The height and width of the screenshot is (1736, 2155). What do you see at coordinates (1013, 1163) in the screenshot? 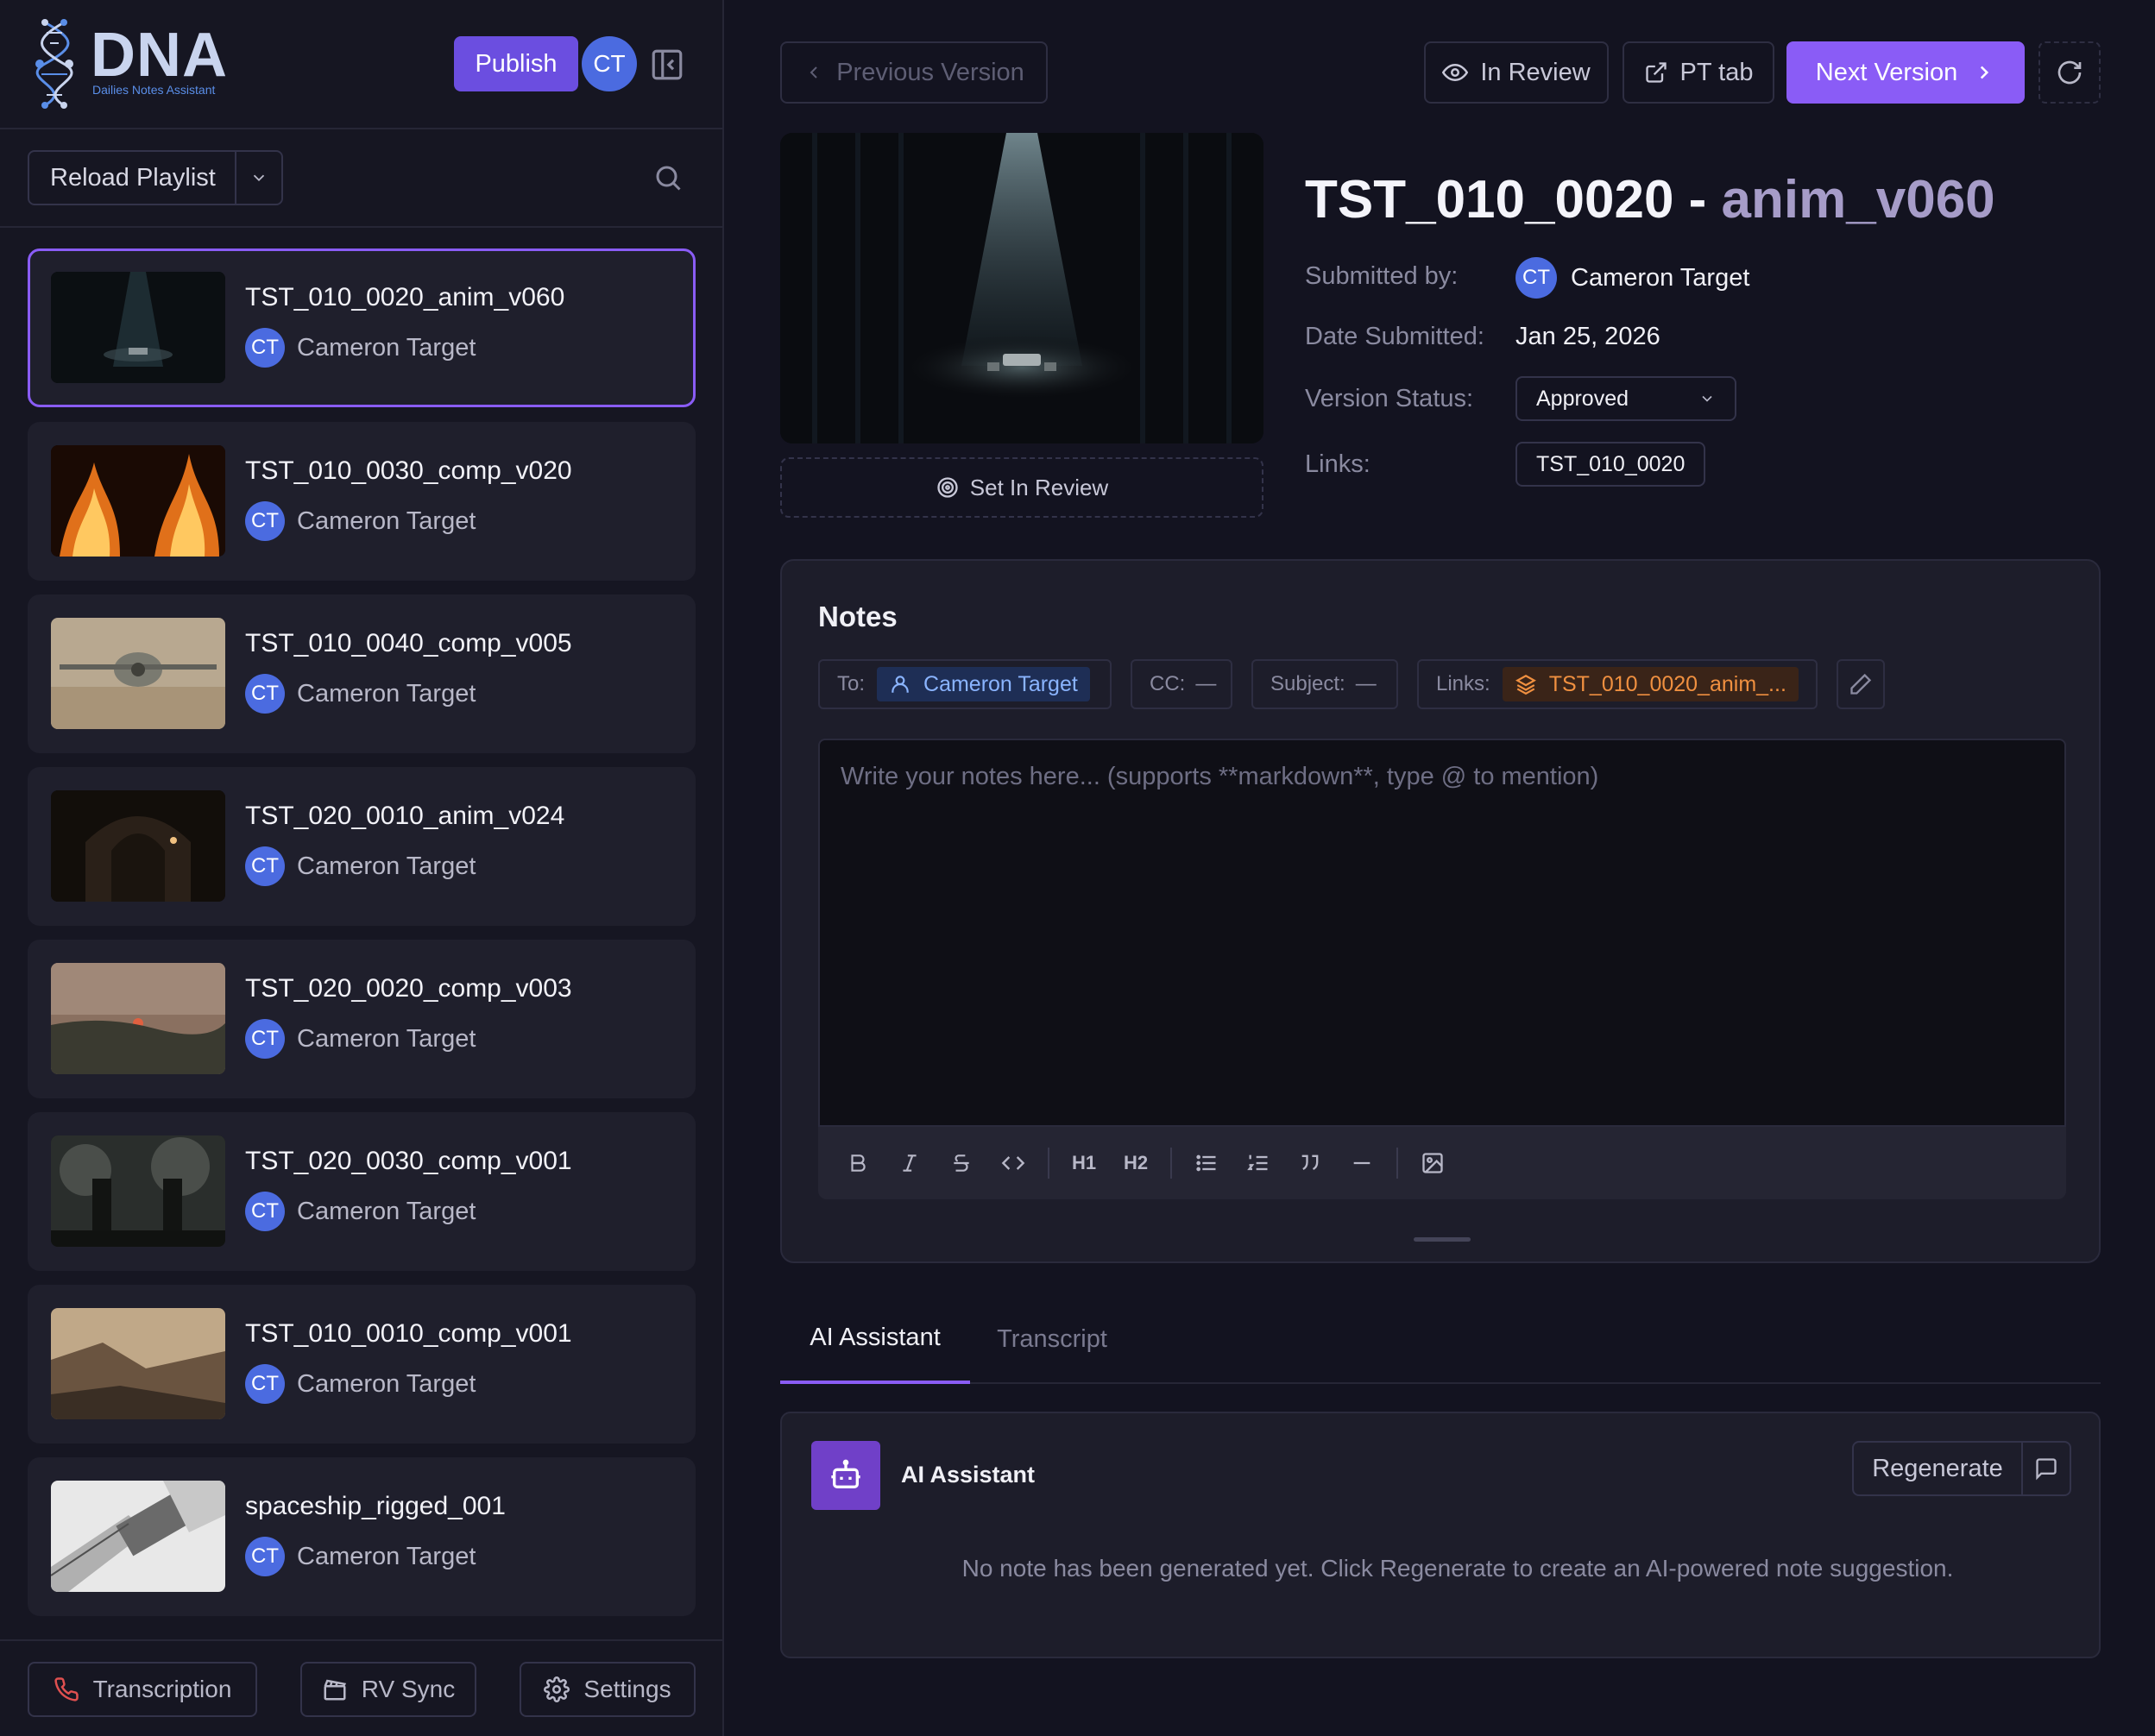
I see `code-icon` at bounding box center [1013, 1163].